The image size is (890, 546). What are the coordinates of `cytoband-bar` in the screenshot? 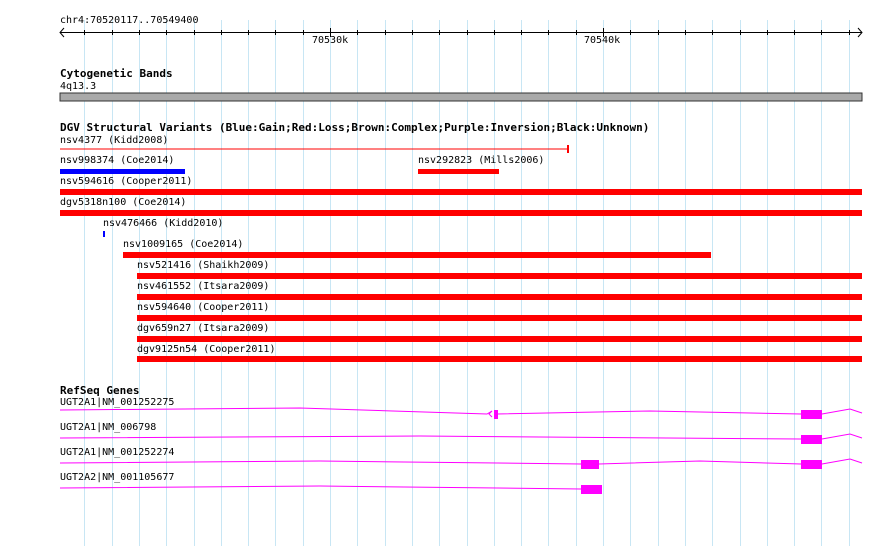 It's located at (461, 97).